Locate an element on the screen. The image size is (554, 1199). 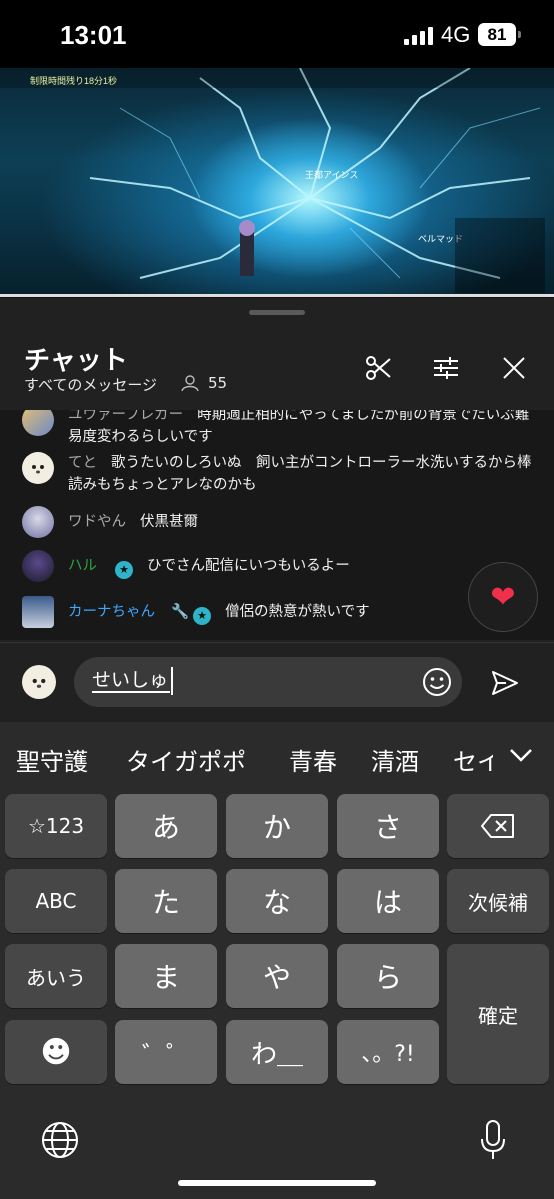
chat-composer: せいしゅ is located at coordinates (277, 682).